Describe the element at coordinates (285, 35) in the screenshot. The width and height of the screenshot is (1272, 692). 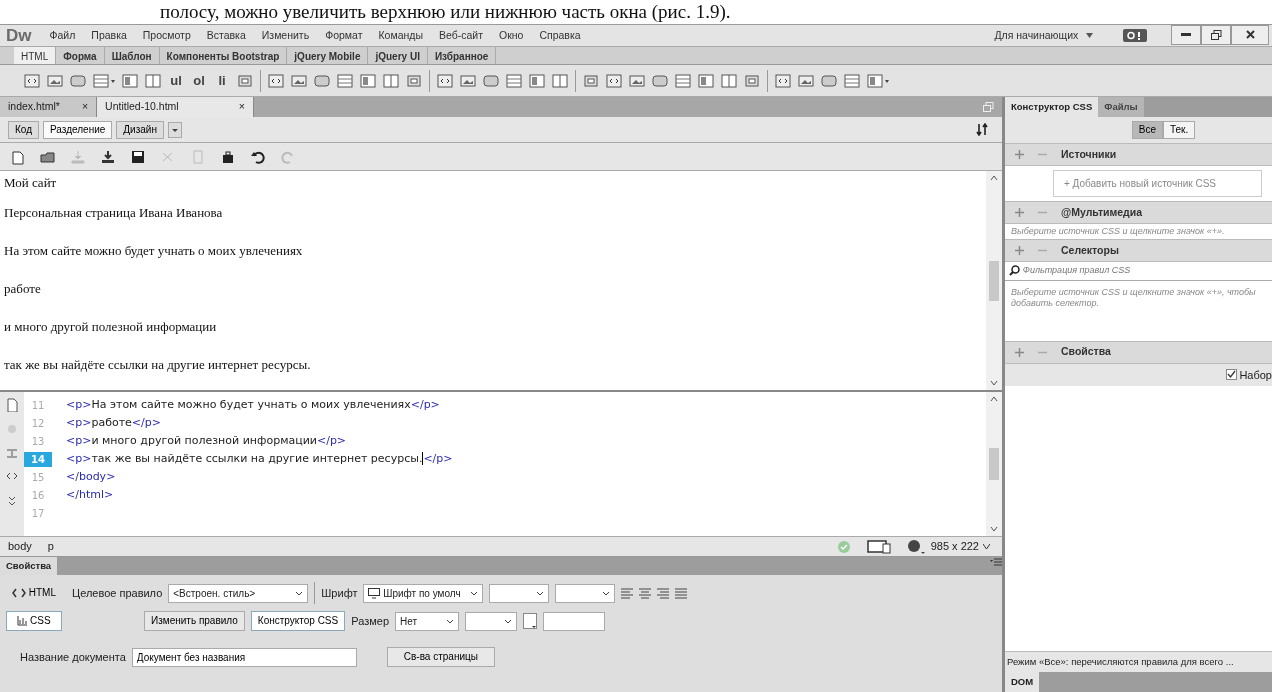
I see `menu-item: Изменить` at that location.